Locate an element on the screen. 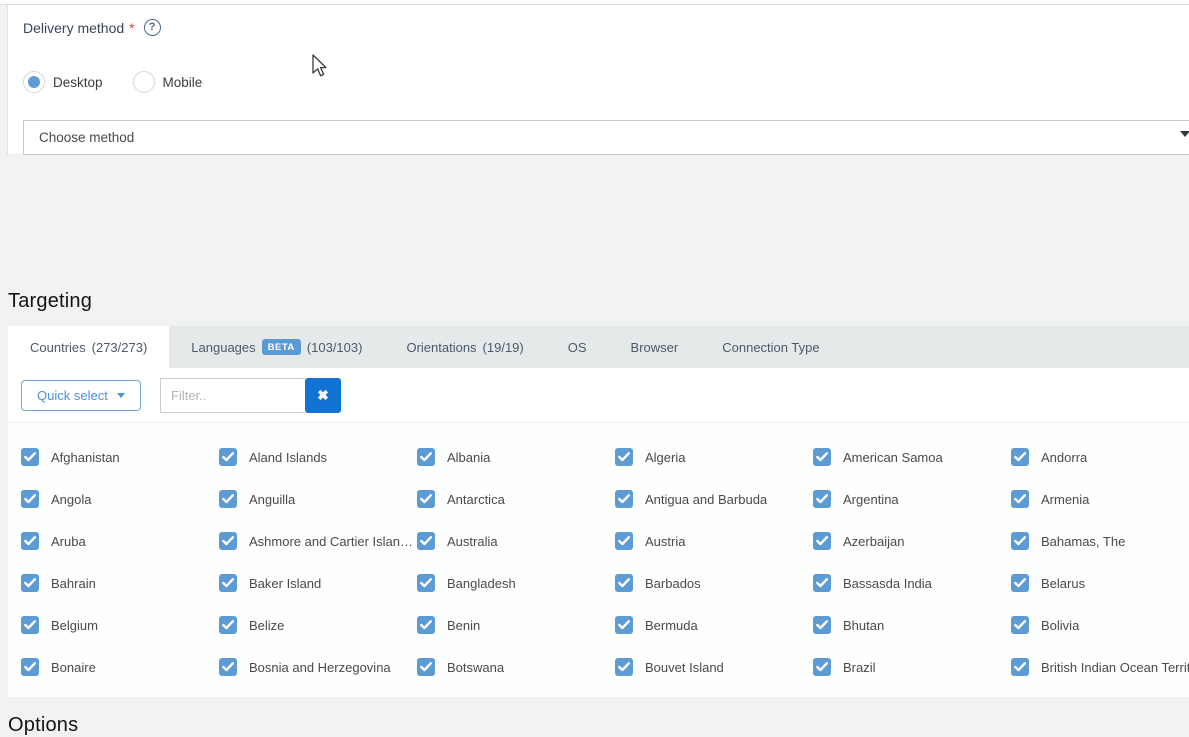  quick-select-button: Quick select is located at coordinates (81, 395).